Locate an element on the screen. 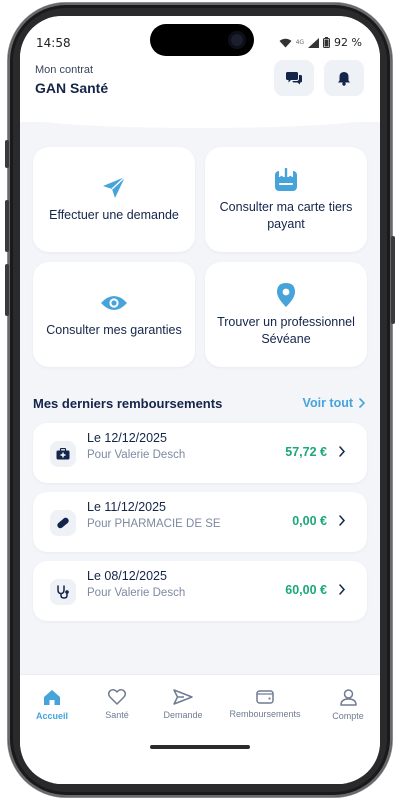 The width and height of the screenshot is (400, 800). power-button is located at coordinates (393, 280).